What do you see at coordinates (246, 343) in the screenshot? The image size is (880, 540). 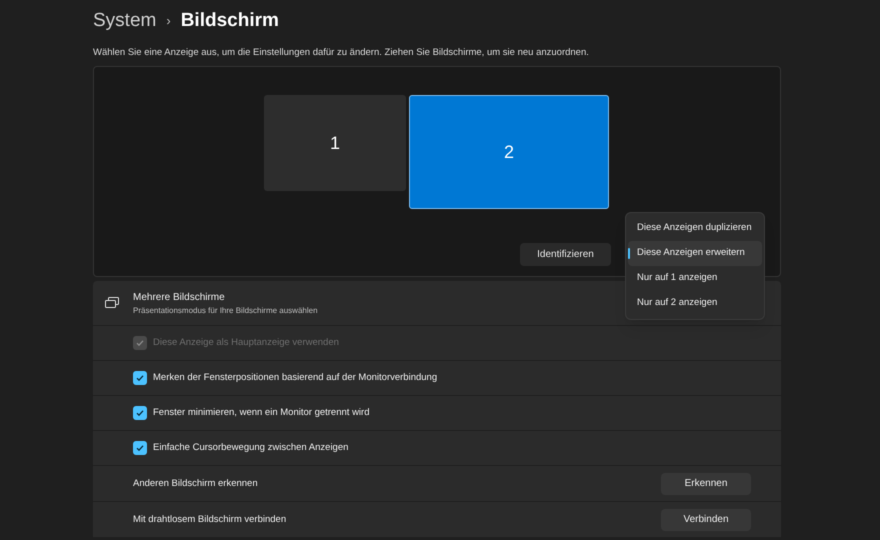 I see `checkbox-label: Diese Anzeige als Hauptanzeige verwenden` at bounding box center [246, 343].